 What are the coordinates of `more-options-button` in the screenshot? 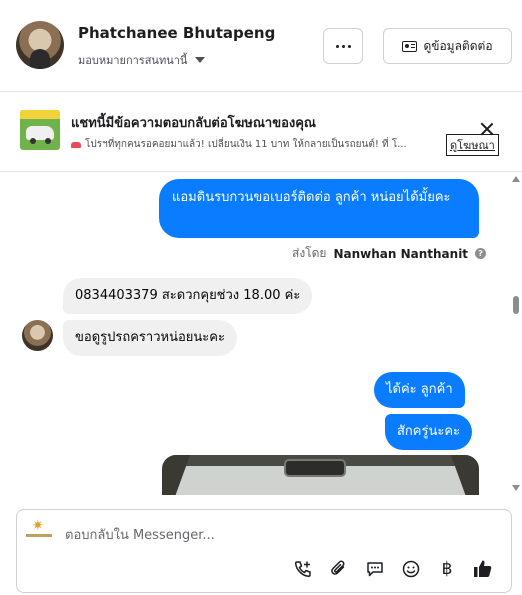 It's located at (343, 46).